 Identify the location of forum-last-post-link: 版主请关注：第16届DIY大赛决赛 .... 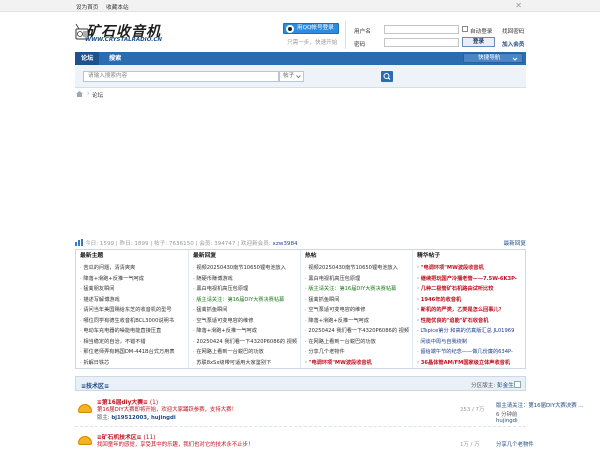
(539, 405).